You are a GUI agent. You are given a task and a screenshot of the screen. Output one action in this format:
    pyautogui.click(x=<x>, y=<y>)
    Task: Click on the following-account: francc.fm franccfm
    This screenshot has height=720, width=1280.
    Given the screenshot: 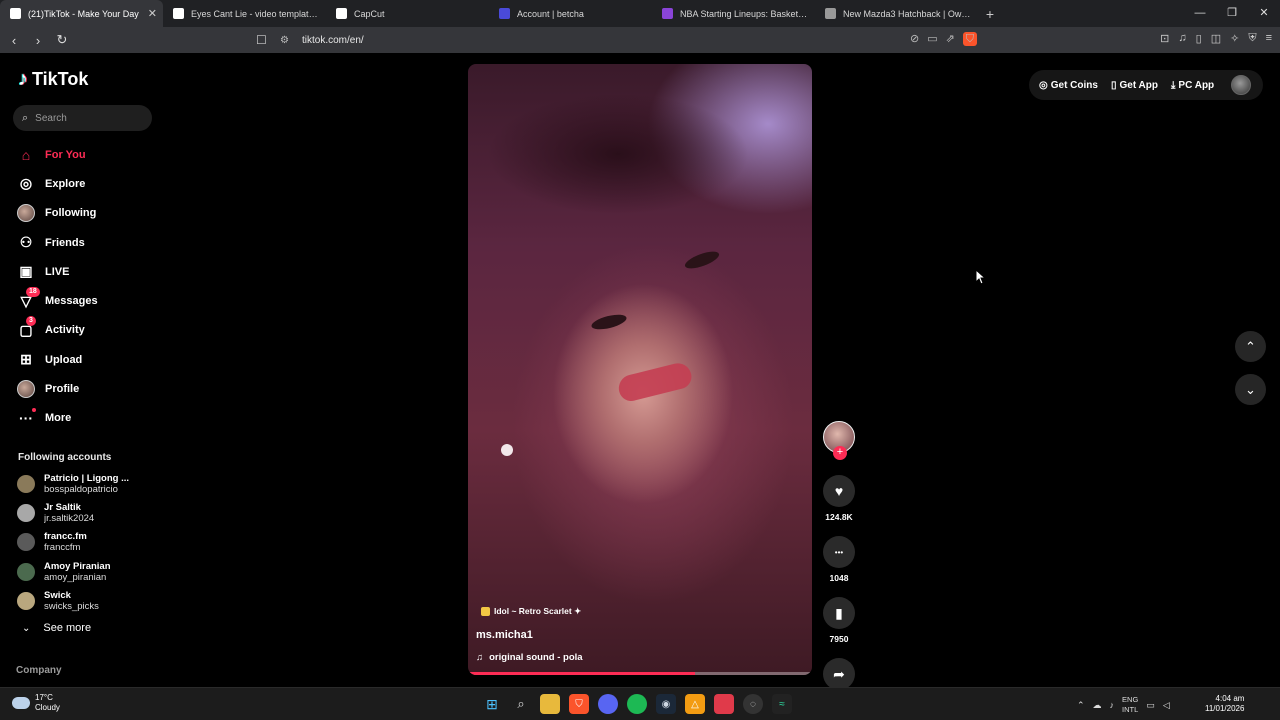 What is the action you would take?
    pyautogui.click(x=87, y=542)
    